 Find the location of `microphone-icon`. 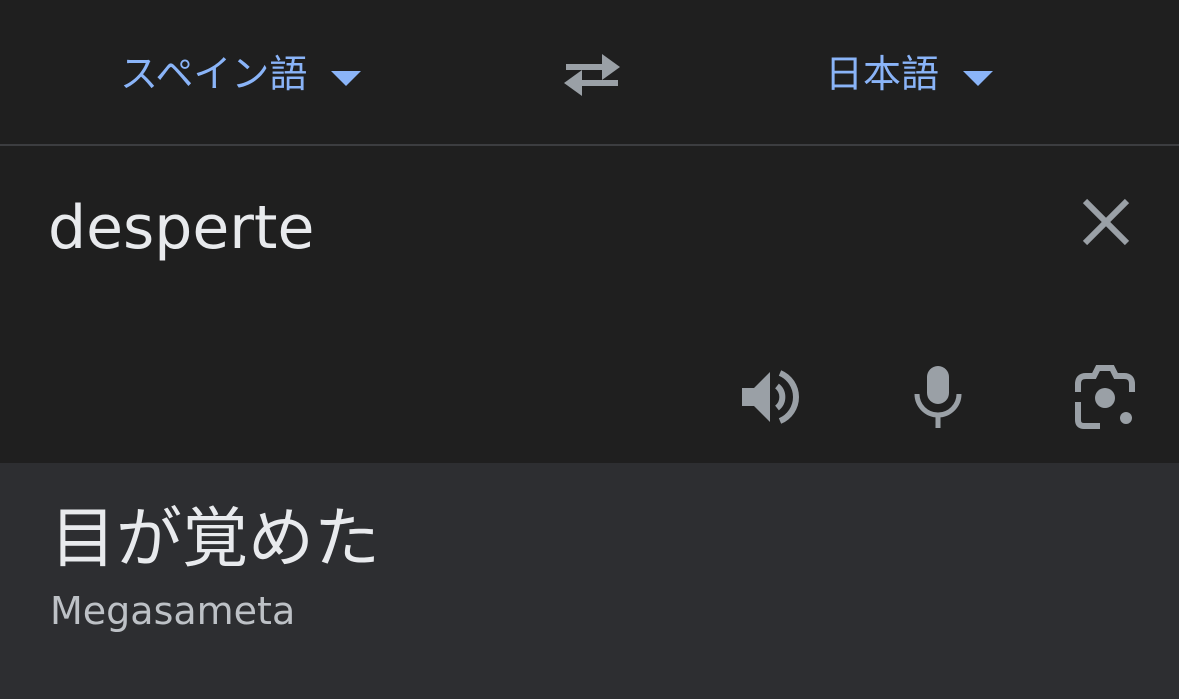

microphone-icon is located at coordinates (938, 397).